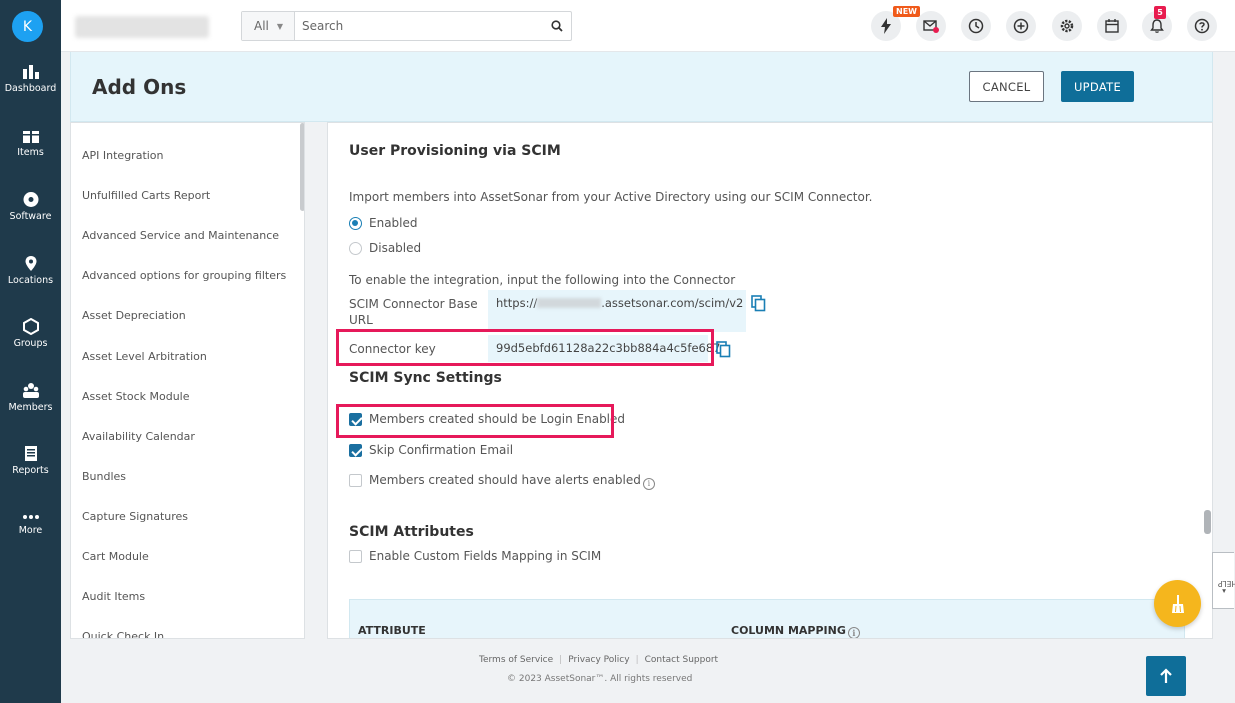 This screenshot has height=703, width=1235. What do you see at coordinates (139, 87) in the screenshot?
I see `page-title: Add Ons` at bounding box center [139, 87].